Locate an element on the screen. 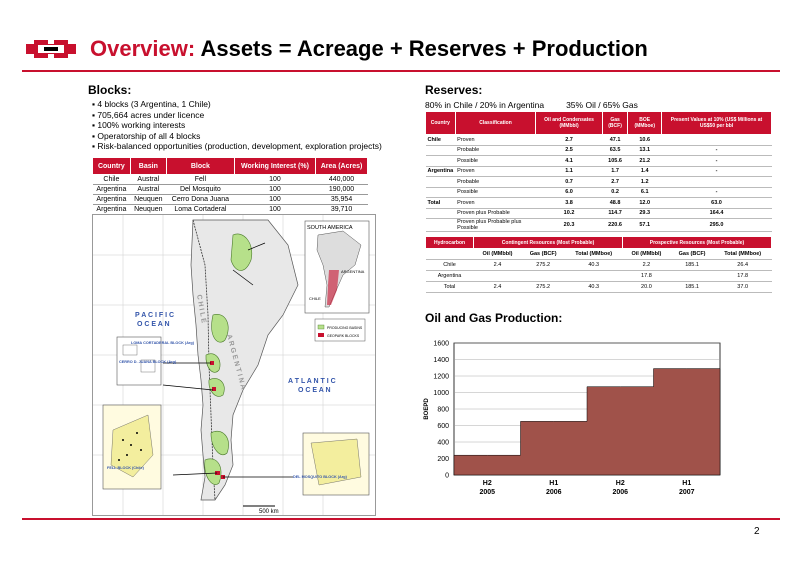 This screenshot has height=566, width=800. table-cell: Fell is located at coordinates (200, 179).